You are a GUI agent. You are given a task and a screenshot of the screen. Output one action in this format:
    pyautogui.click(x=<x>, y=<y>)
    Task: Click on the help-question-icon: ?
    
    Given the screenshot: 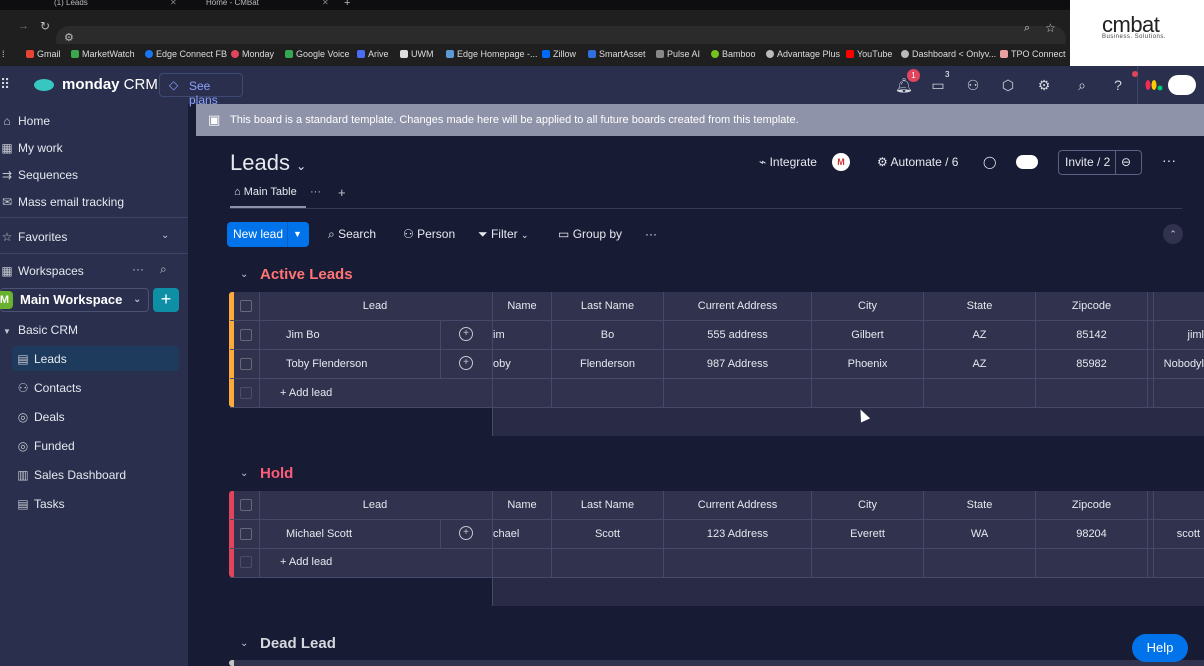 What is the action you would take?
    pyautogui.click(x=1118, y=85)
    